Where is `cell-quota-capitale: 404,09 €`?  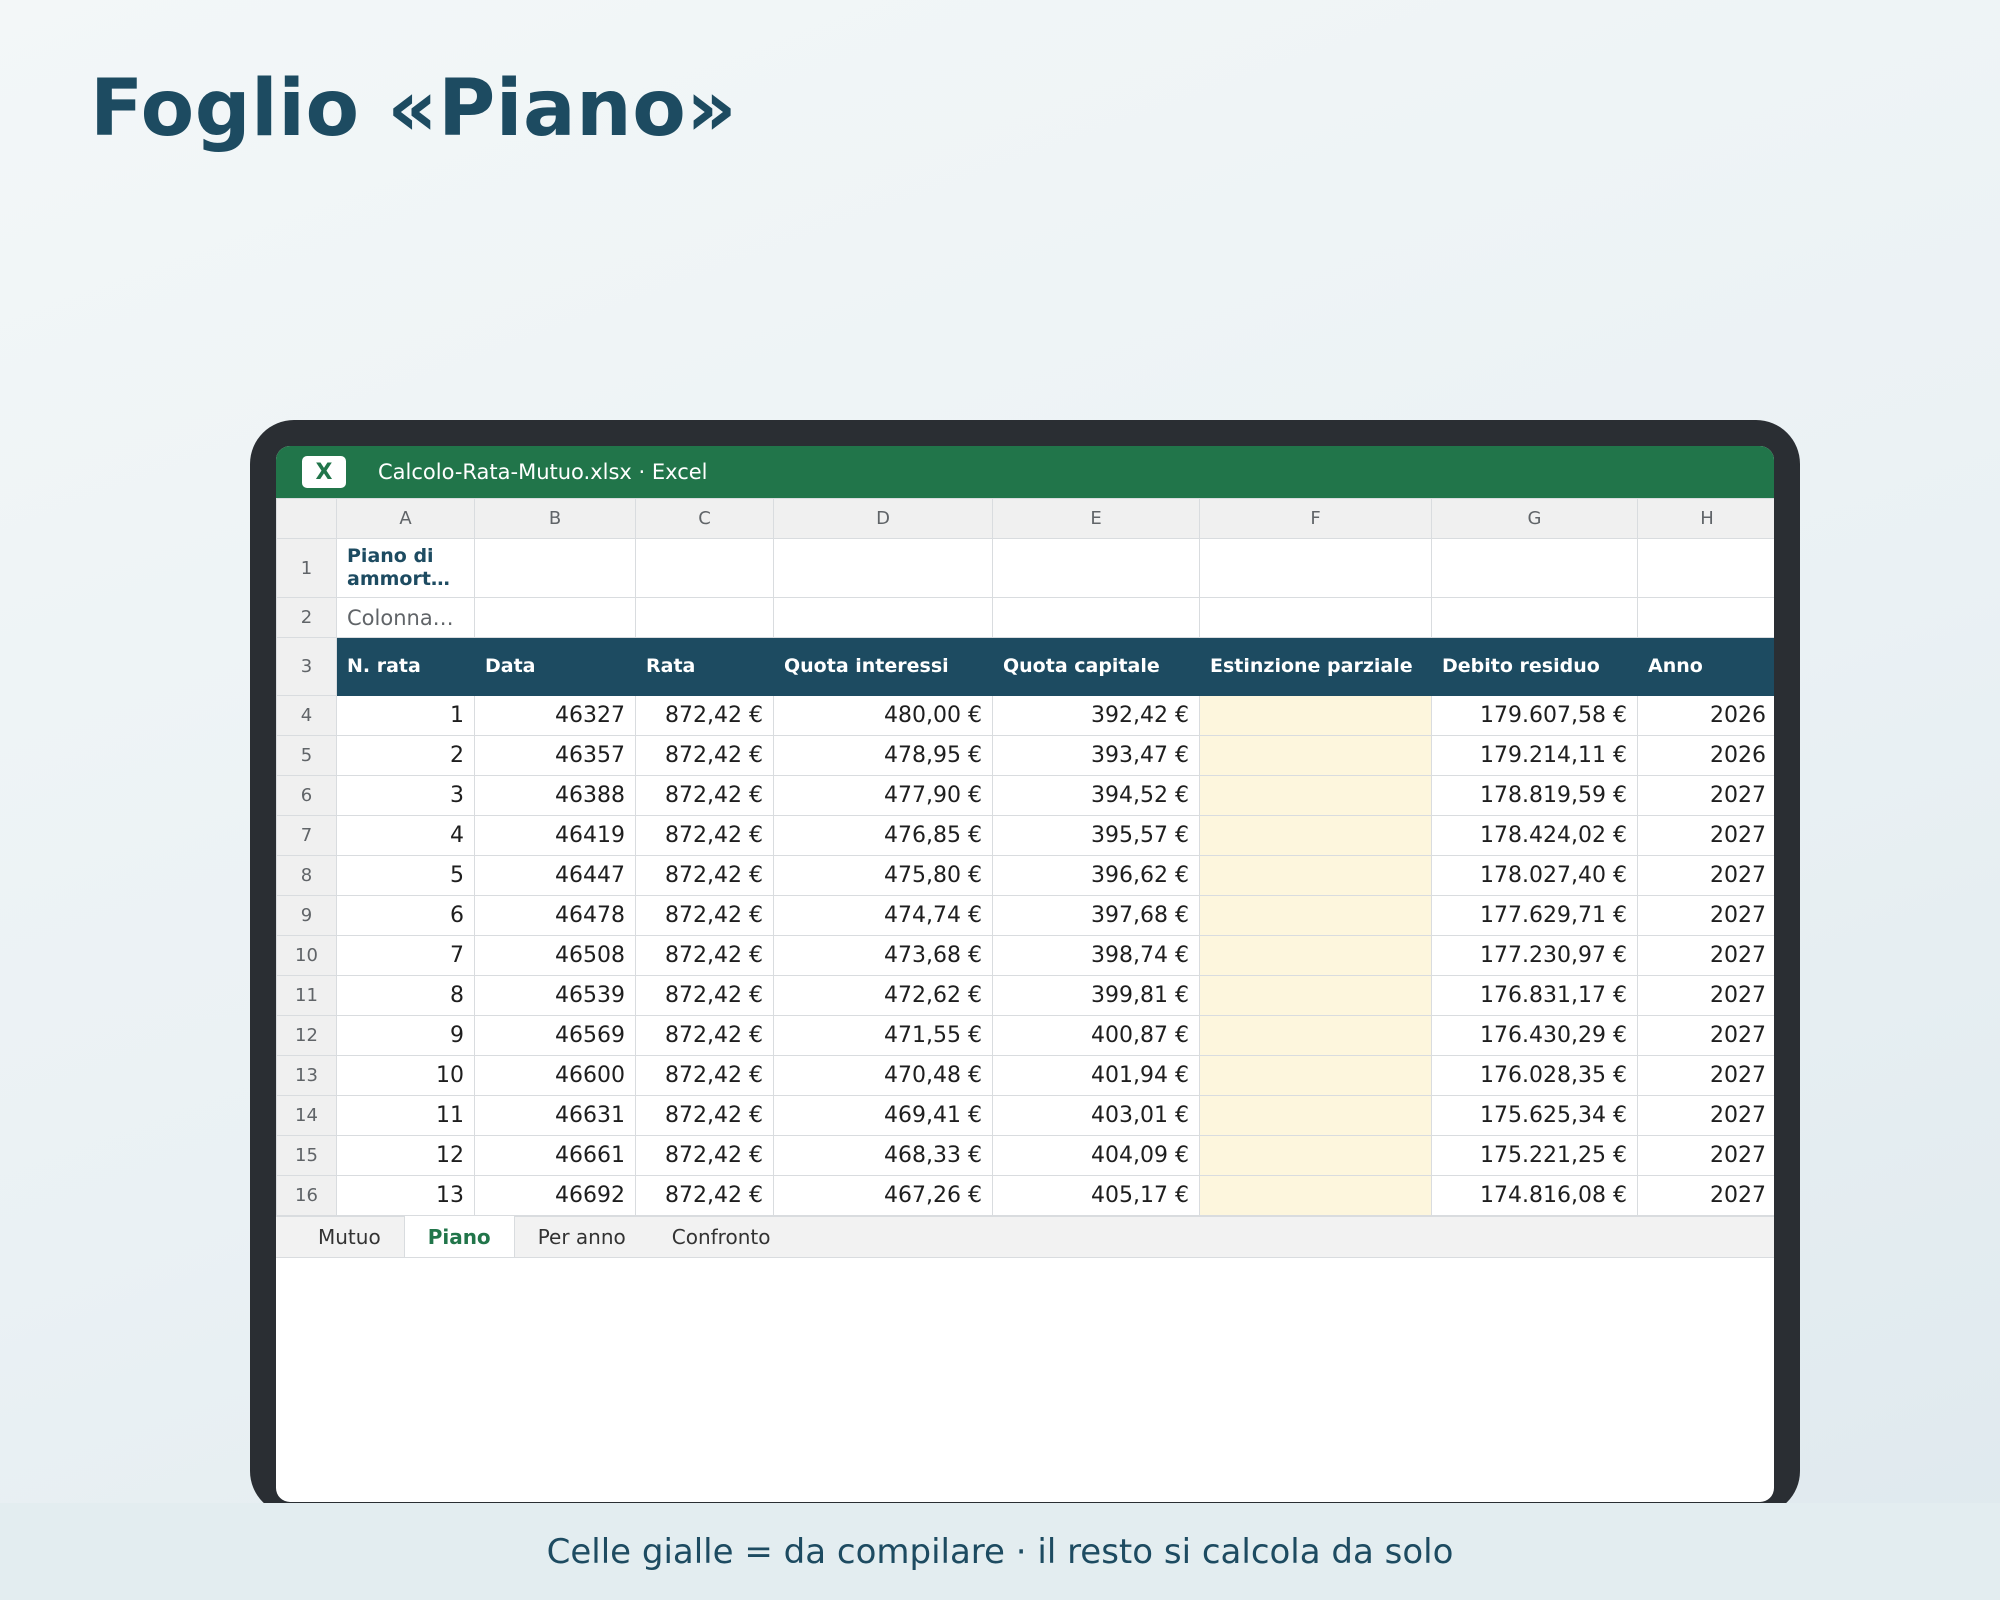
cell-quota-capitale: 404,09 € is located at coordinates (1096, 1155).